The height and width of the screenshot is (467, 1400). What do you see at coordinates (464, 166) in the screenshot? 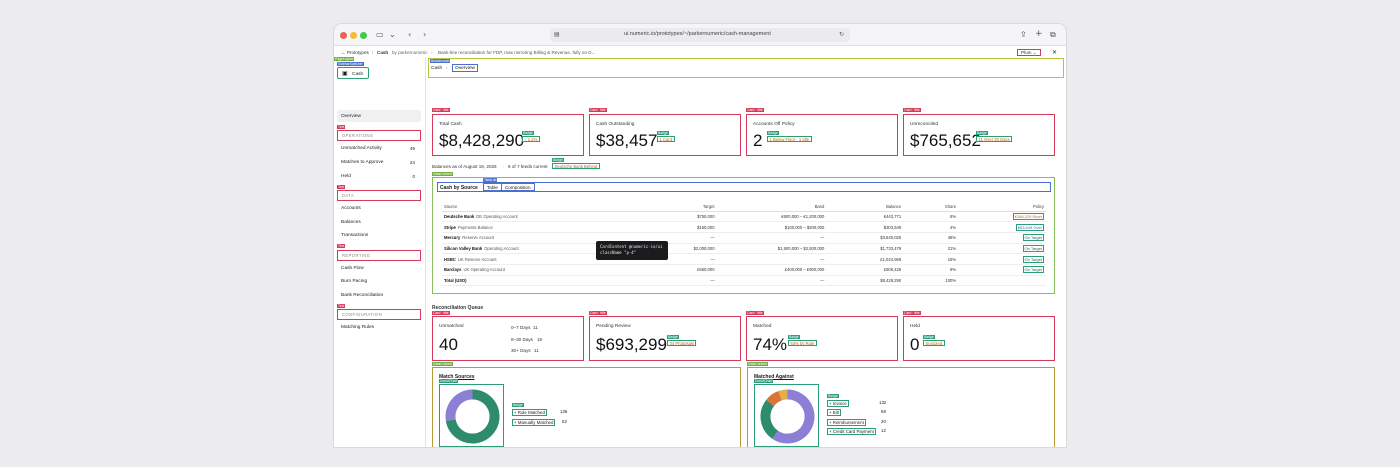
I see `balances-as-of: Balances as of August 19, 2026` at bounding box center [464, 166].